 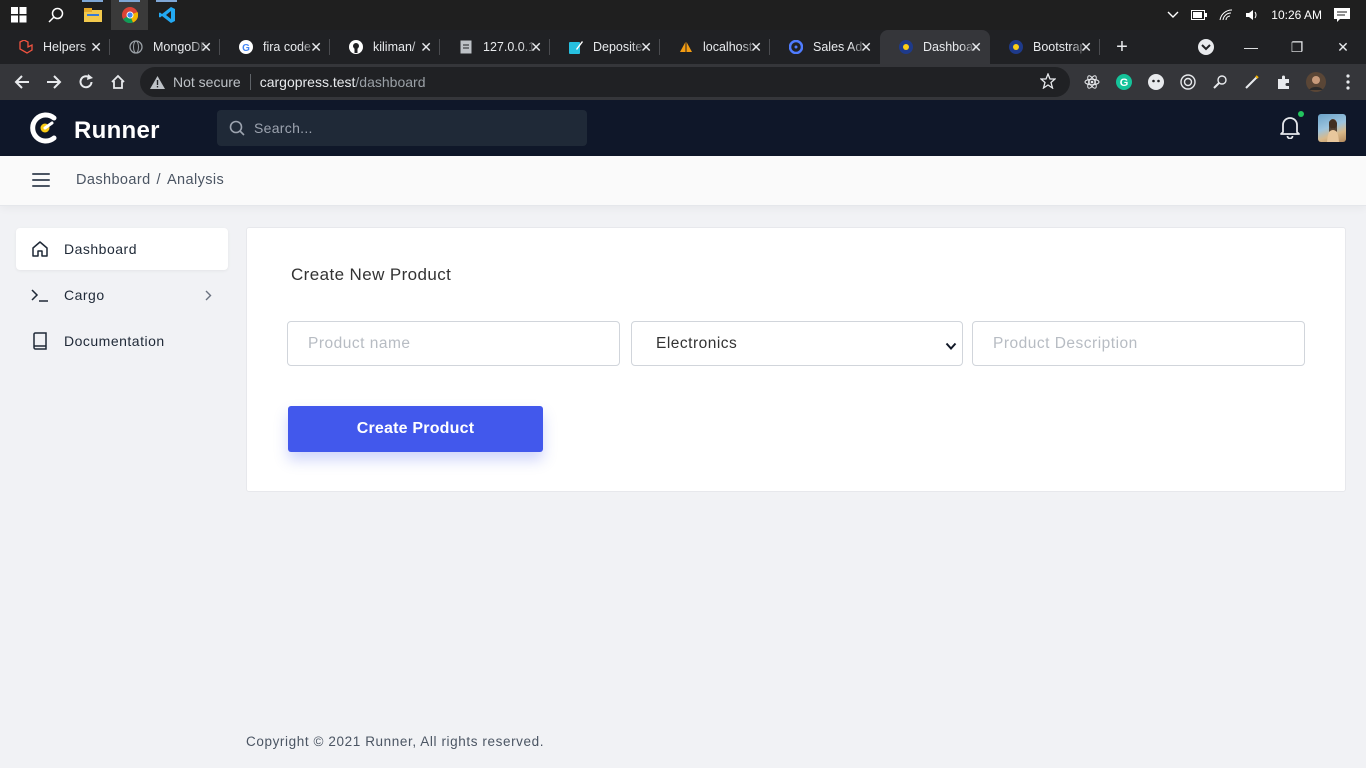 I want to click on address-bar: Not secure cargopress.test/dashboard, so click(x=605, y=82).